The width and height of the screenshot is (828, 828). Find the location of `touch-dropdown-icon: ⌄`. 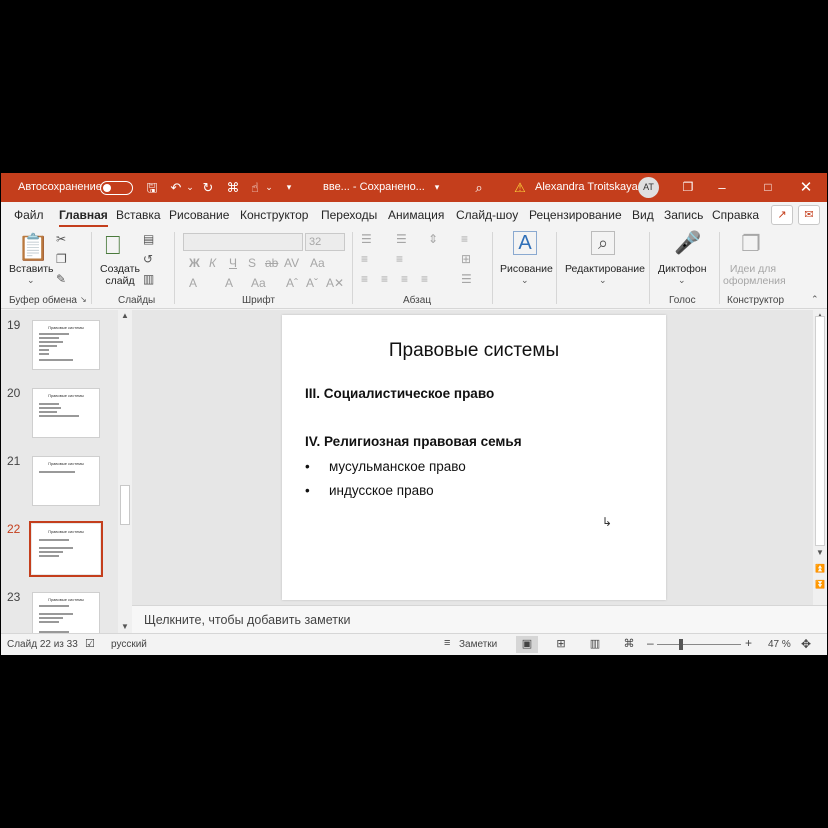

touch-dropdown-icon: ⌄ is located at coordinates (269, 187).